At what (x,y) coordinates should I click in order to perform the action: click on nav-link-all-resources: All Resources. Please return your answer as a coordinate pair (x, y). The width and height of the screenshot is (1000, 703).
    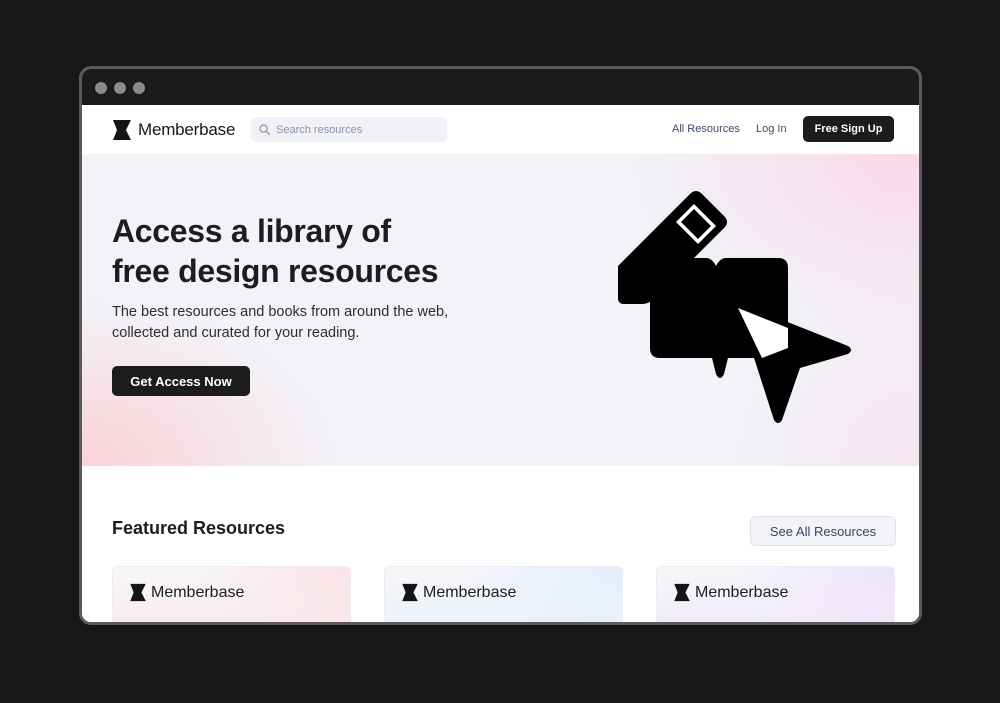
    Looking at the image, I should click on (706, 129).